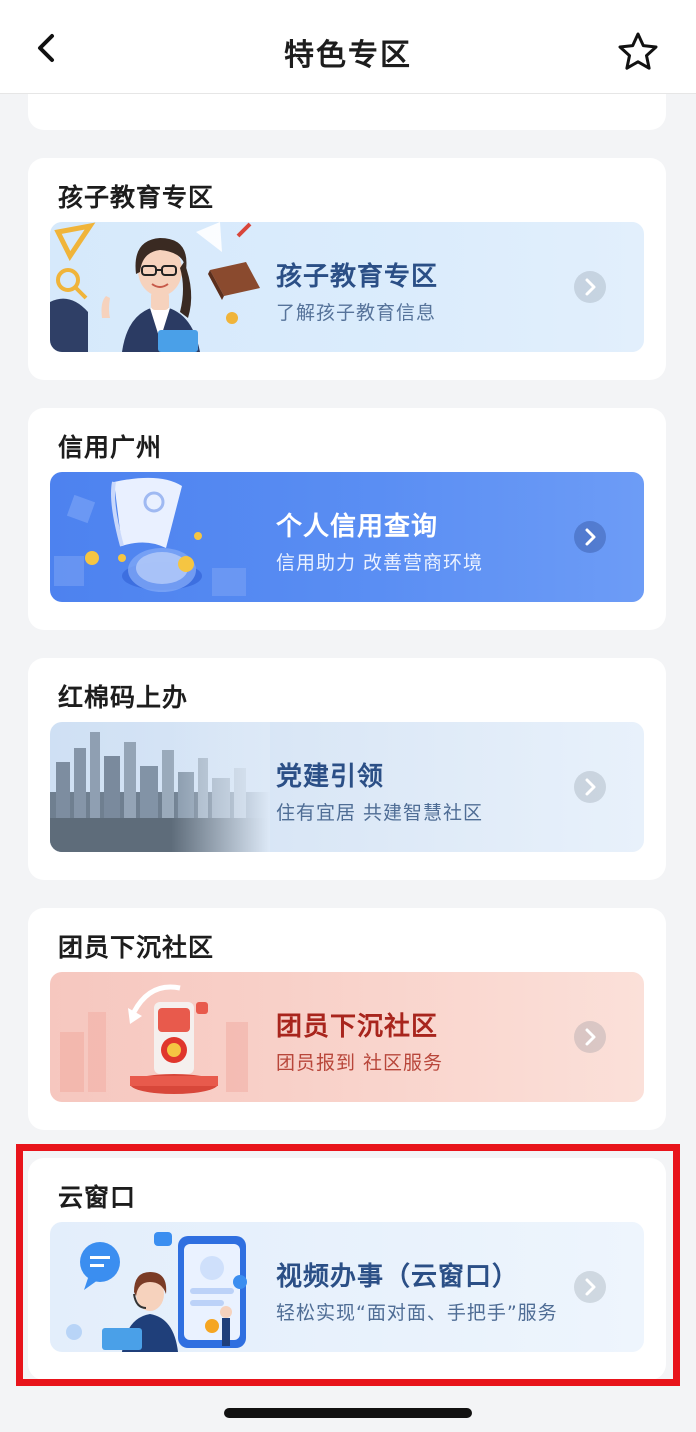 This screenshot has width=696, height=1432. I want to click on video-service-banner: 视频办事（云窗口） 轻松实现“面对面、手把手”服务, so click(347, 1287).